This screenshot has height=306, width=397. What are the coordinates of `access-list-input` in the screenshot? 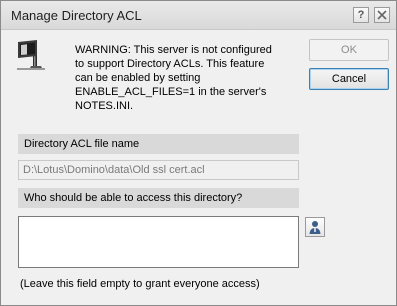 It's located at (158, 242).